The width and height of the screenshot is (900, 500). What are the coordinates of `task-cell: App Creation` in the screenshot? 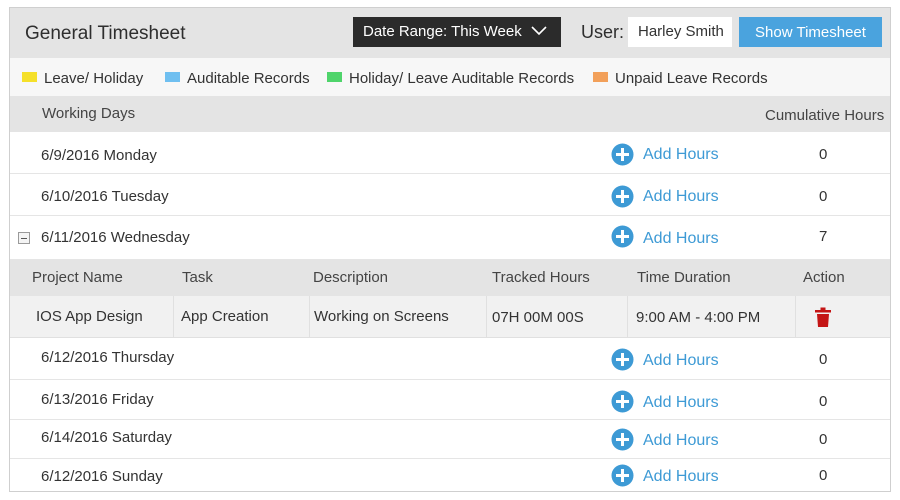 It's located at (242, 317).